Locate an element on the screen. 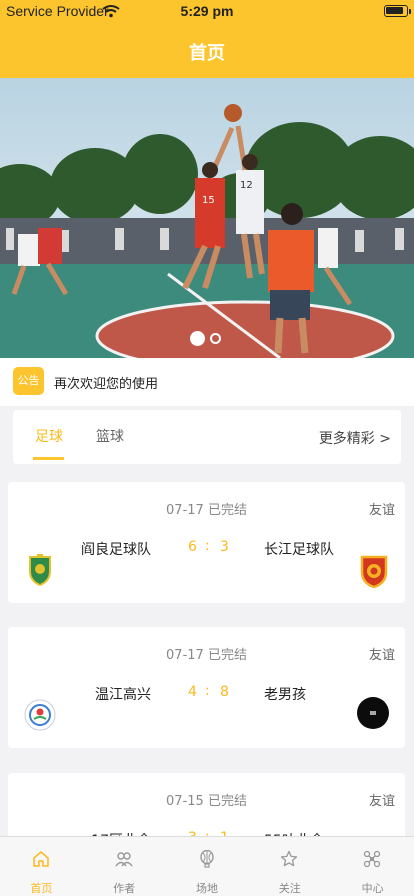 The height and width of the screenshot is (896, 414). battery-tip is located at coordinates (410, 11).